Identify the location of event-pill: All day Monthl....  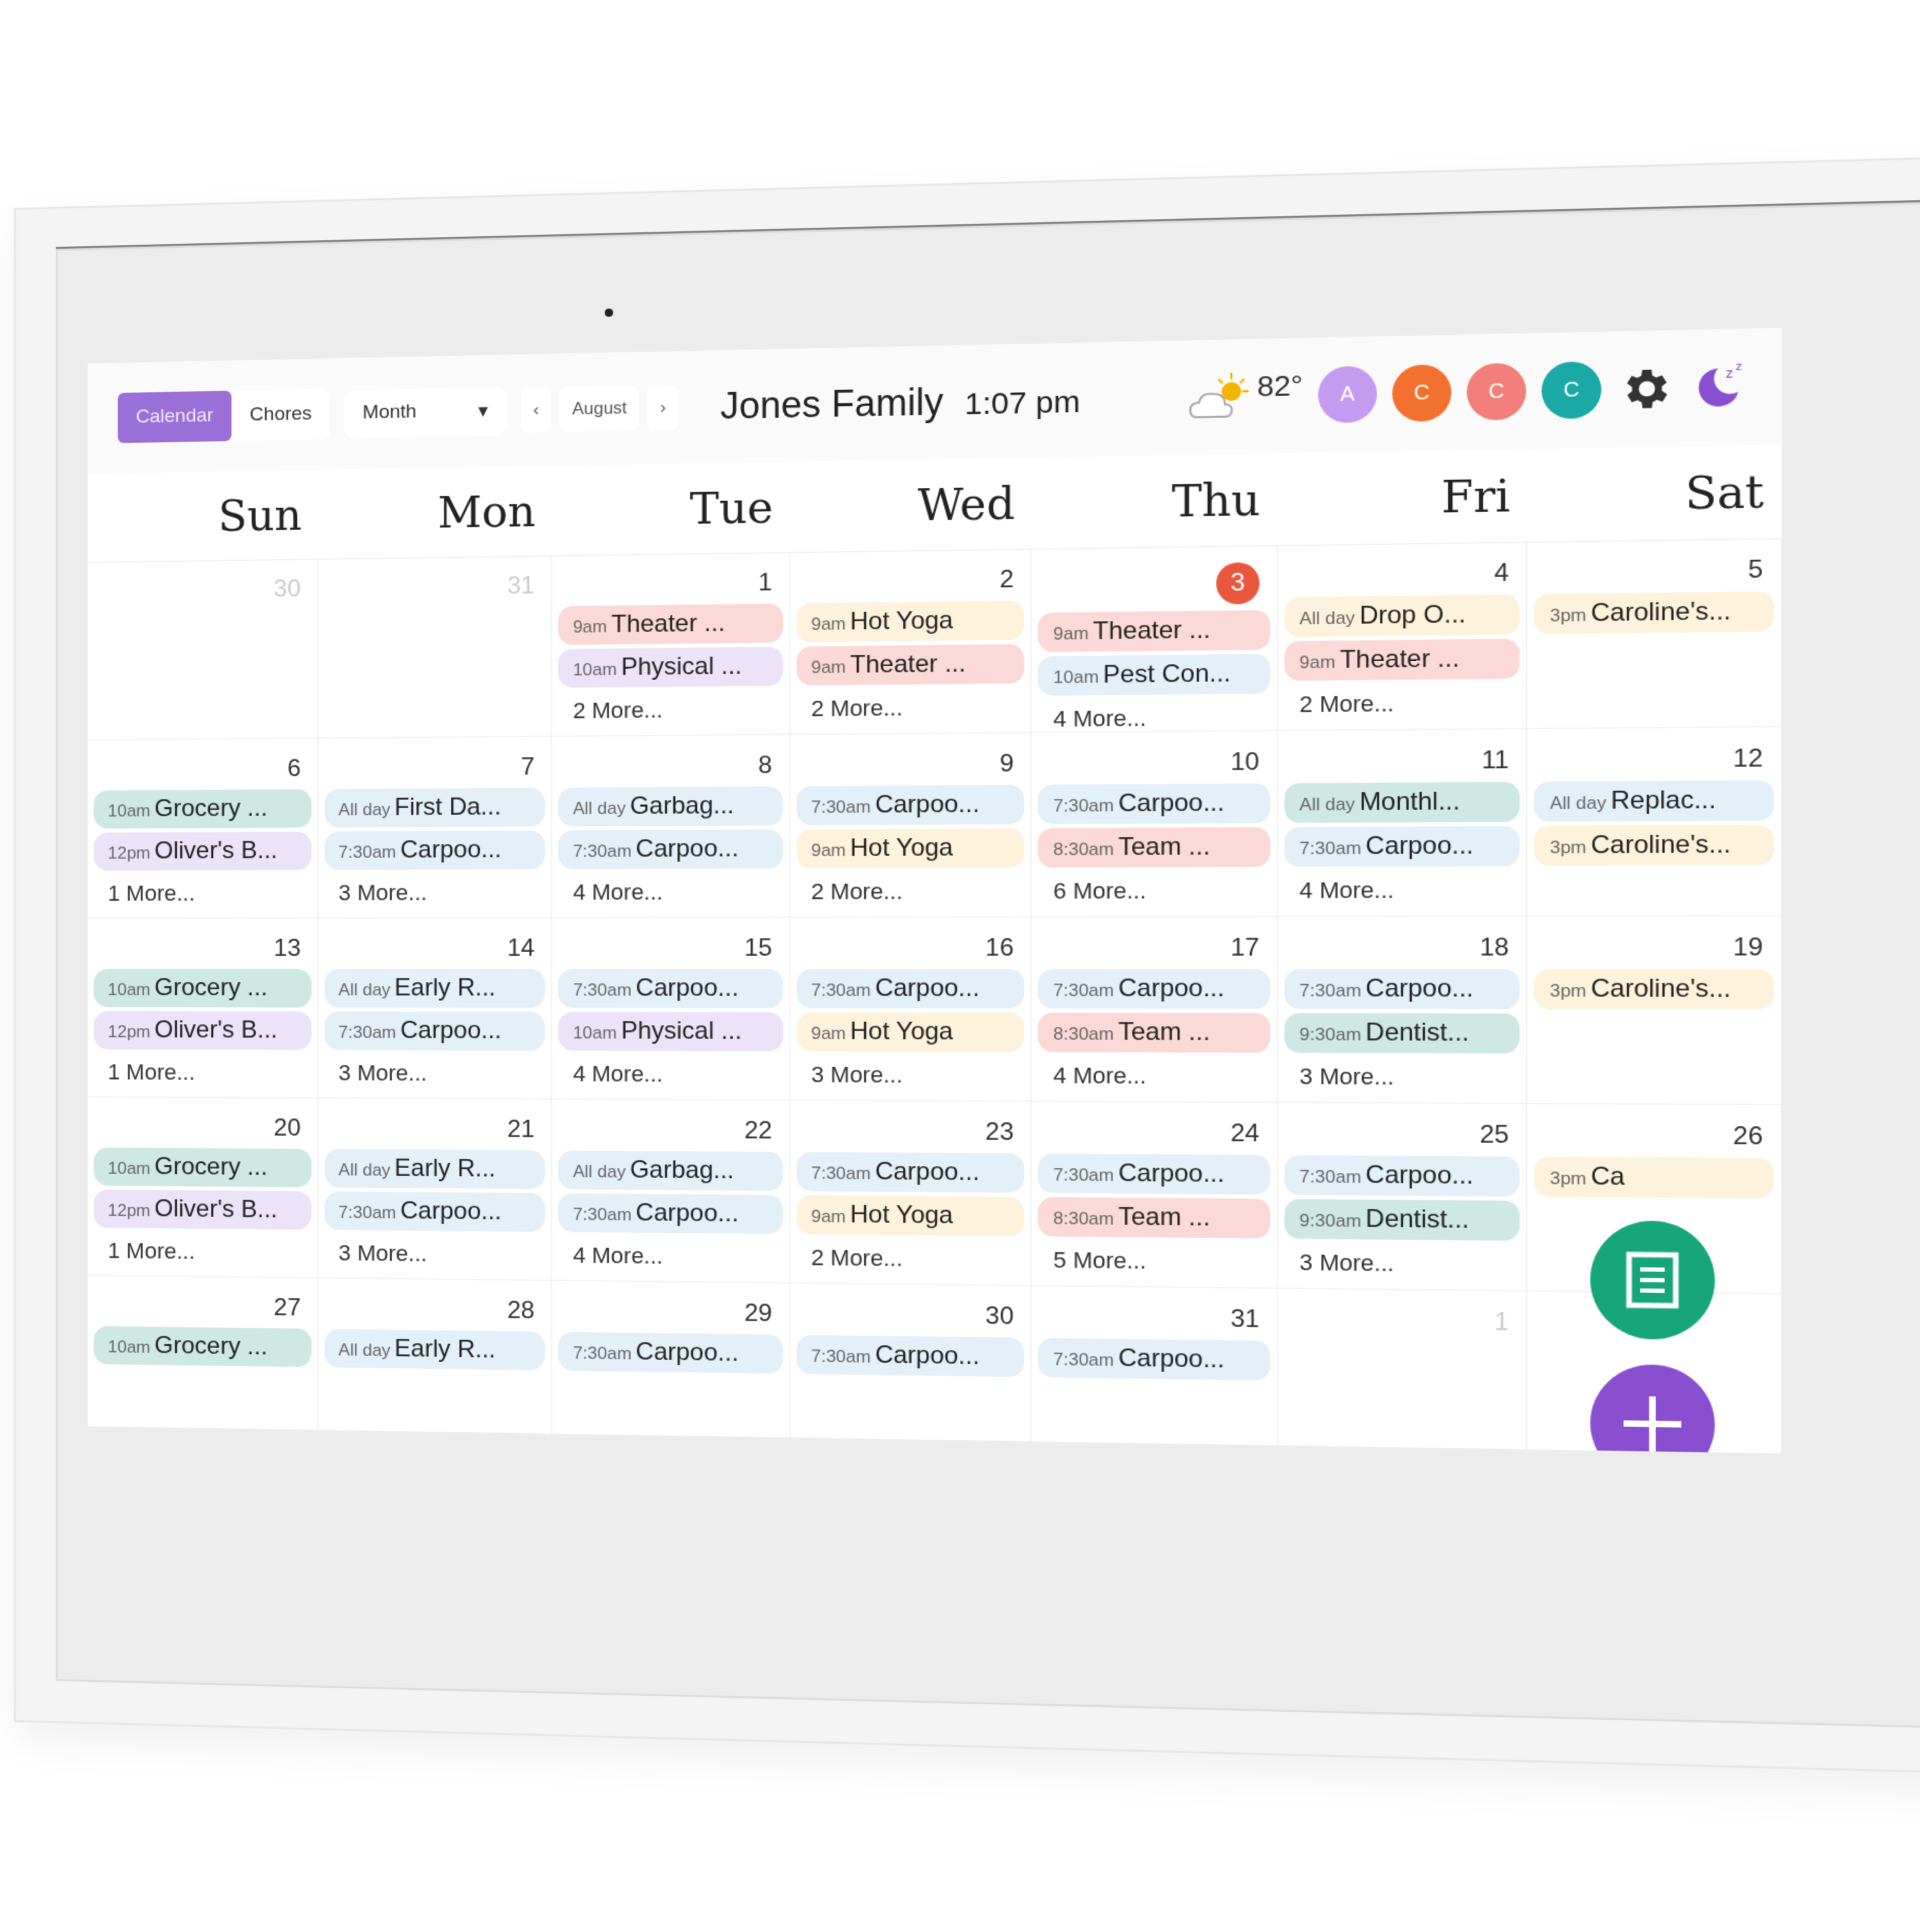
(1402, 802).